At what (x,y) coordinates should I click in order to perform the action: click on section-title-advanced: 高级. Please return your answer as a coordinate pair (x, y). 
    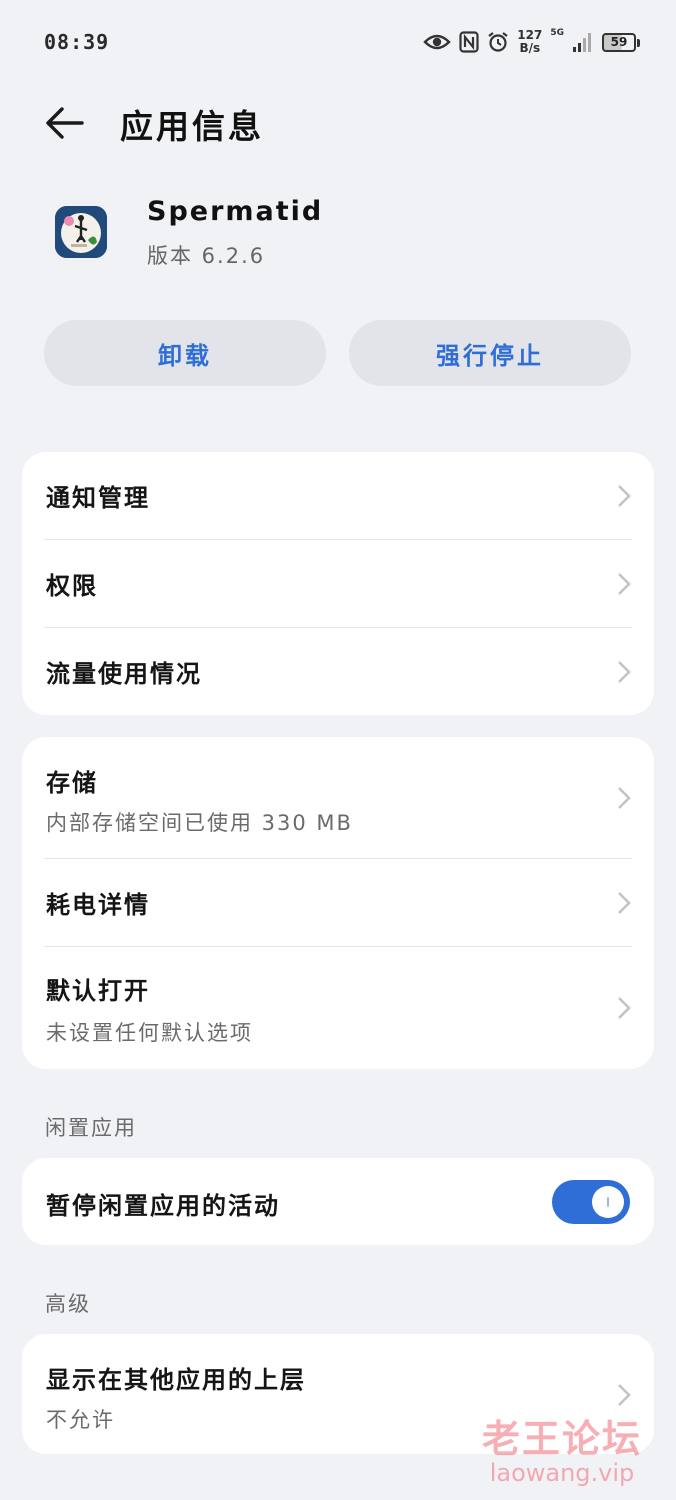
    Looking at the image, I should click on (68, 1304).